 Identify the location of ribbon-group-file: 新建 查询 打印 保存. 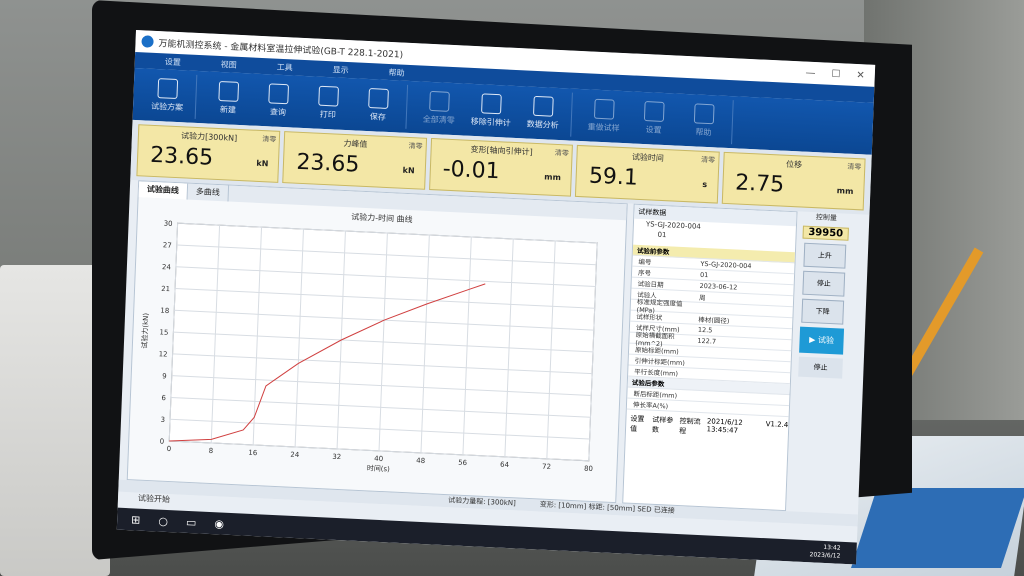
(304, 102).